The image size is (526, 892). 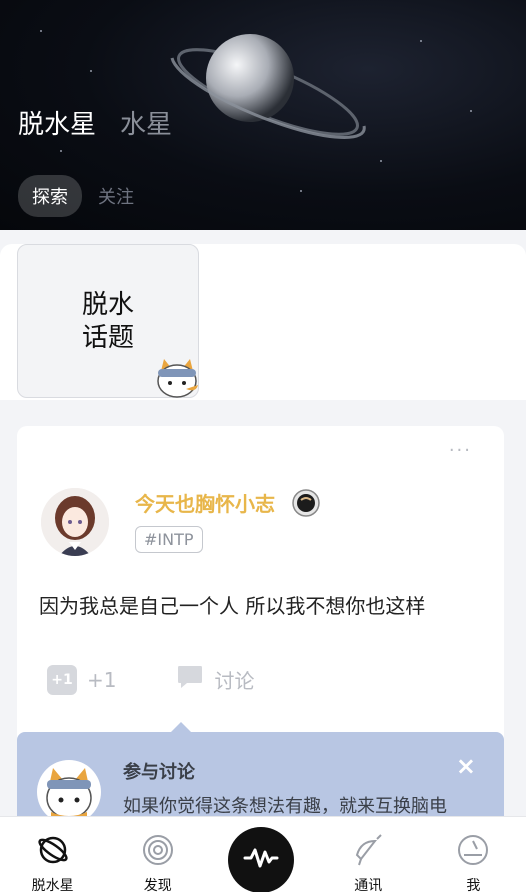 What do you see at coordinates (234, 681) in the screenshot?
I see `discuss-label: 讨论` at bounding box center [234, 681].